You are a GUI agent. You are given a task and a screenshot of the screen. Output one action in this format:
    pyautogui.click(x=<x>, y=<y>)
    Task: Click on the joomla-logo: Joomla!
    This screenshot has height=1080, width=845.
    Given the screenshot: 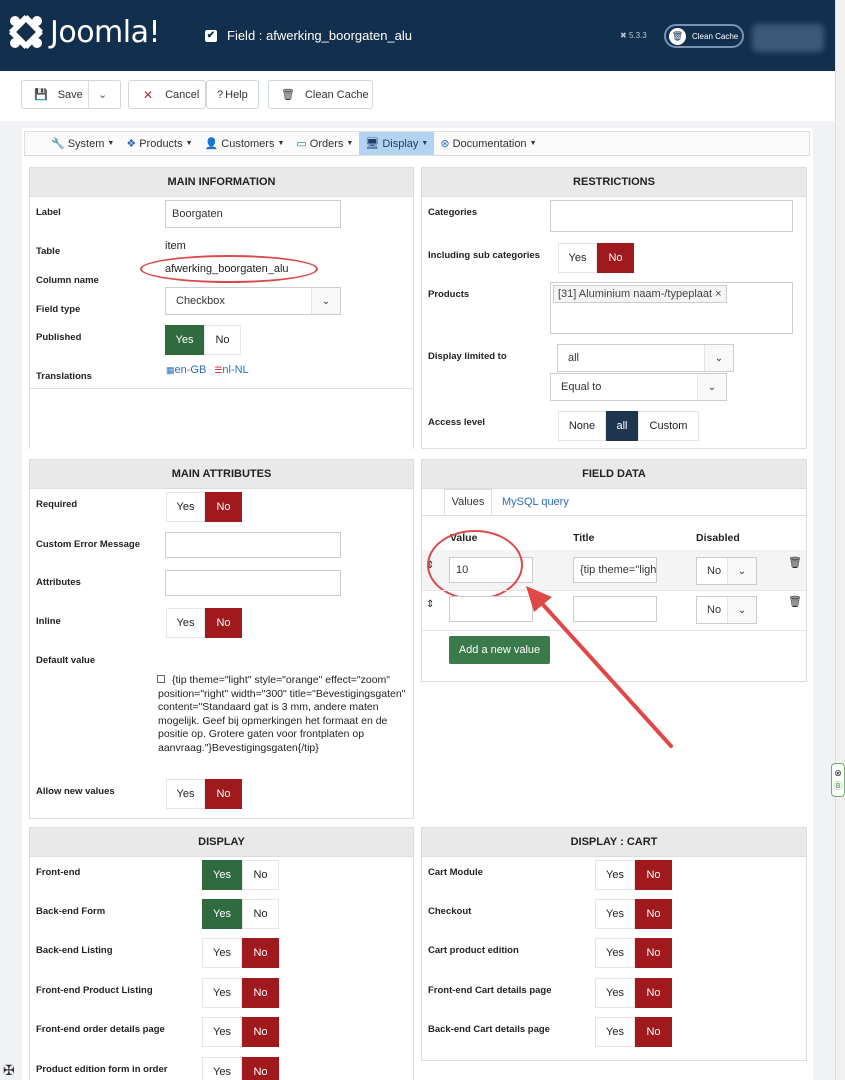 What is the action you would take?
    pyautogui.click(x=84, y=32)
    